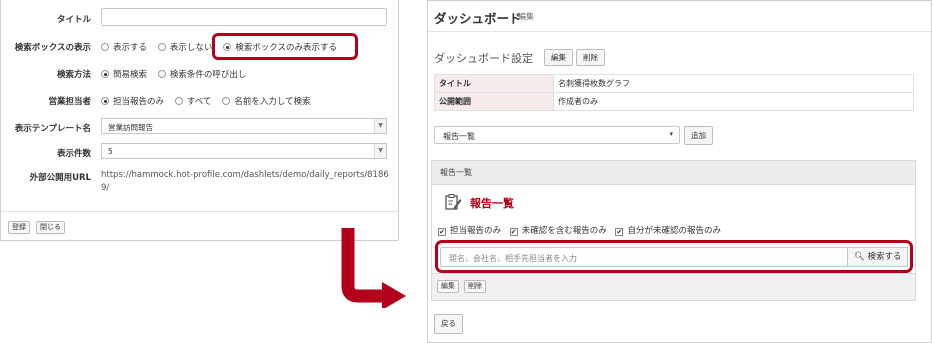  Describe the element at coordinates (124, 74) in the screenshot. I see `radio-simple-search: 簡易検索` at that location.